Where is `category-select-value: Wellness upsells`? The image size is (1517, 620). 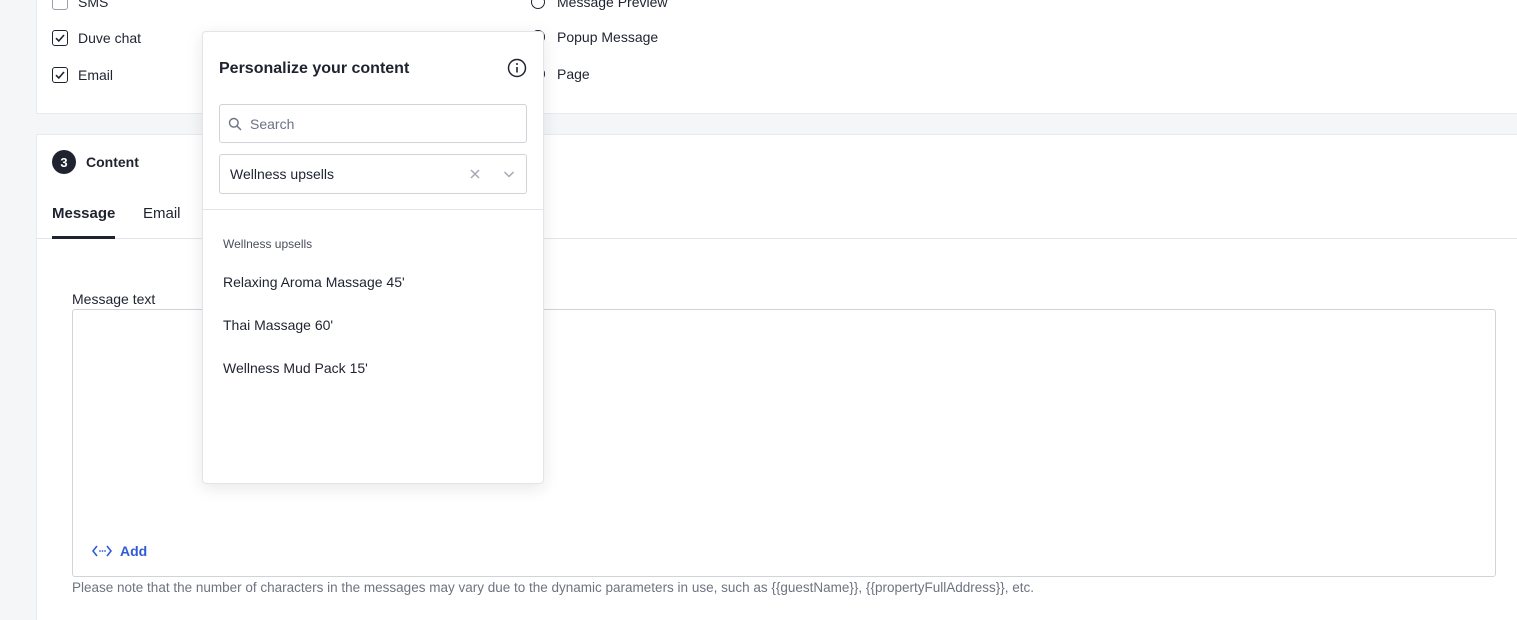 category-select-value: Wellness upsells is located at coordinates (282, 174).